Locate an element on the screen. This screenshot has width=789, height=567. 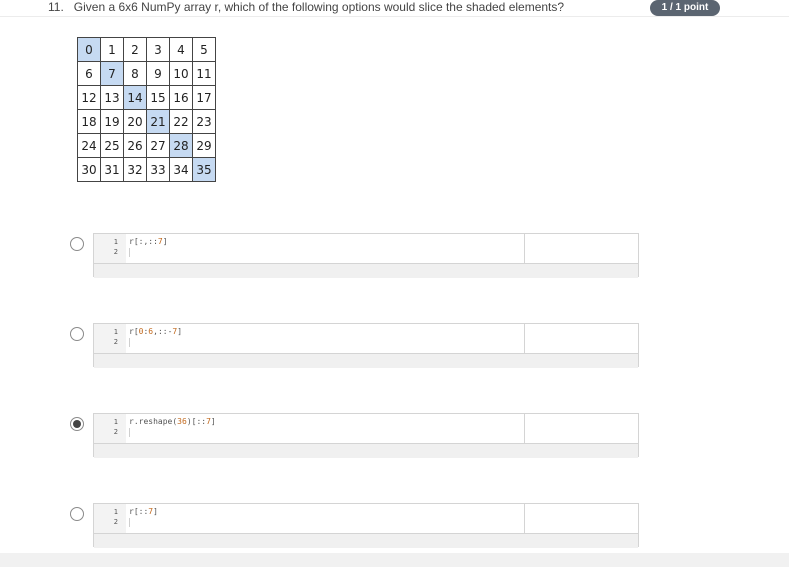
grid-cell-shaded: 35 is located at coordinates (204, 169).